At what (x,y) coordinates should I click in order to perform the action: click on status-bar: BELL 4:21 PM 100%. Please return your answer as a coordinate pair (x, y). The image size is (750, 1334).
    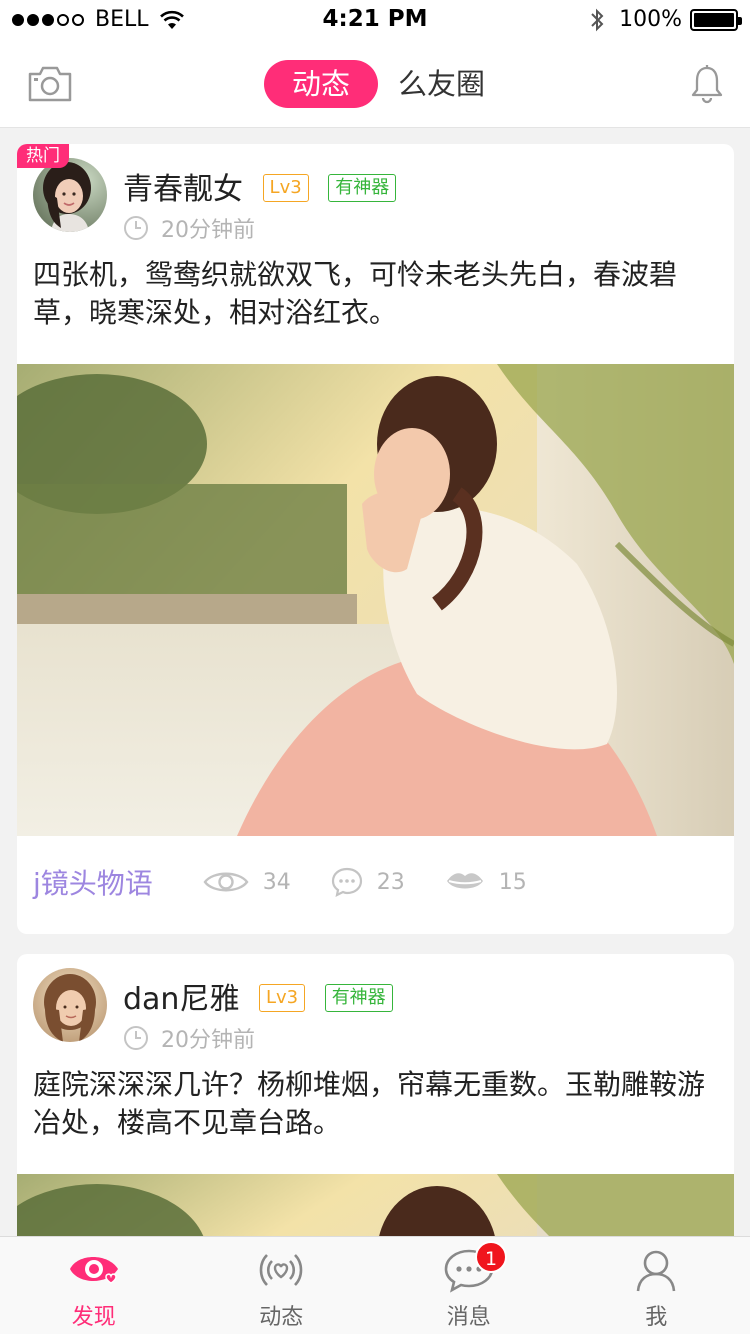
    Looking at the image, I should click on (375, 20).